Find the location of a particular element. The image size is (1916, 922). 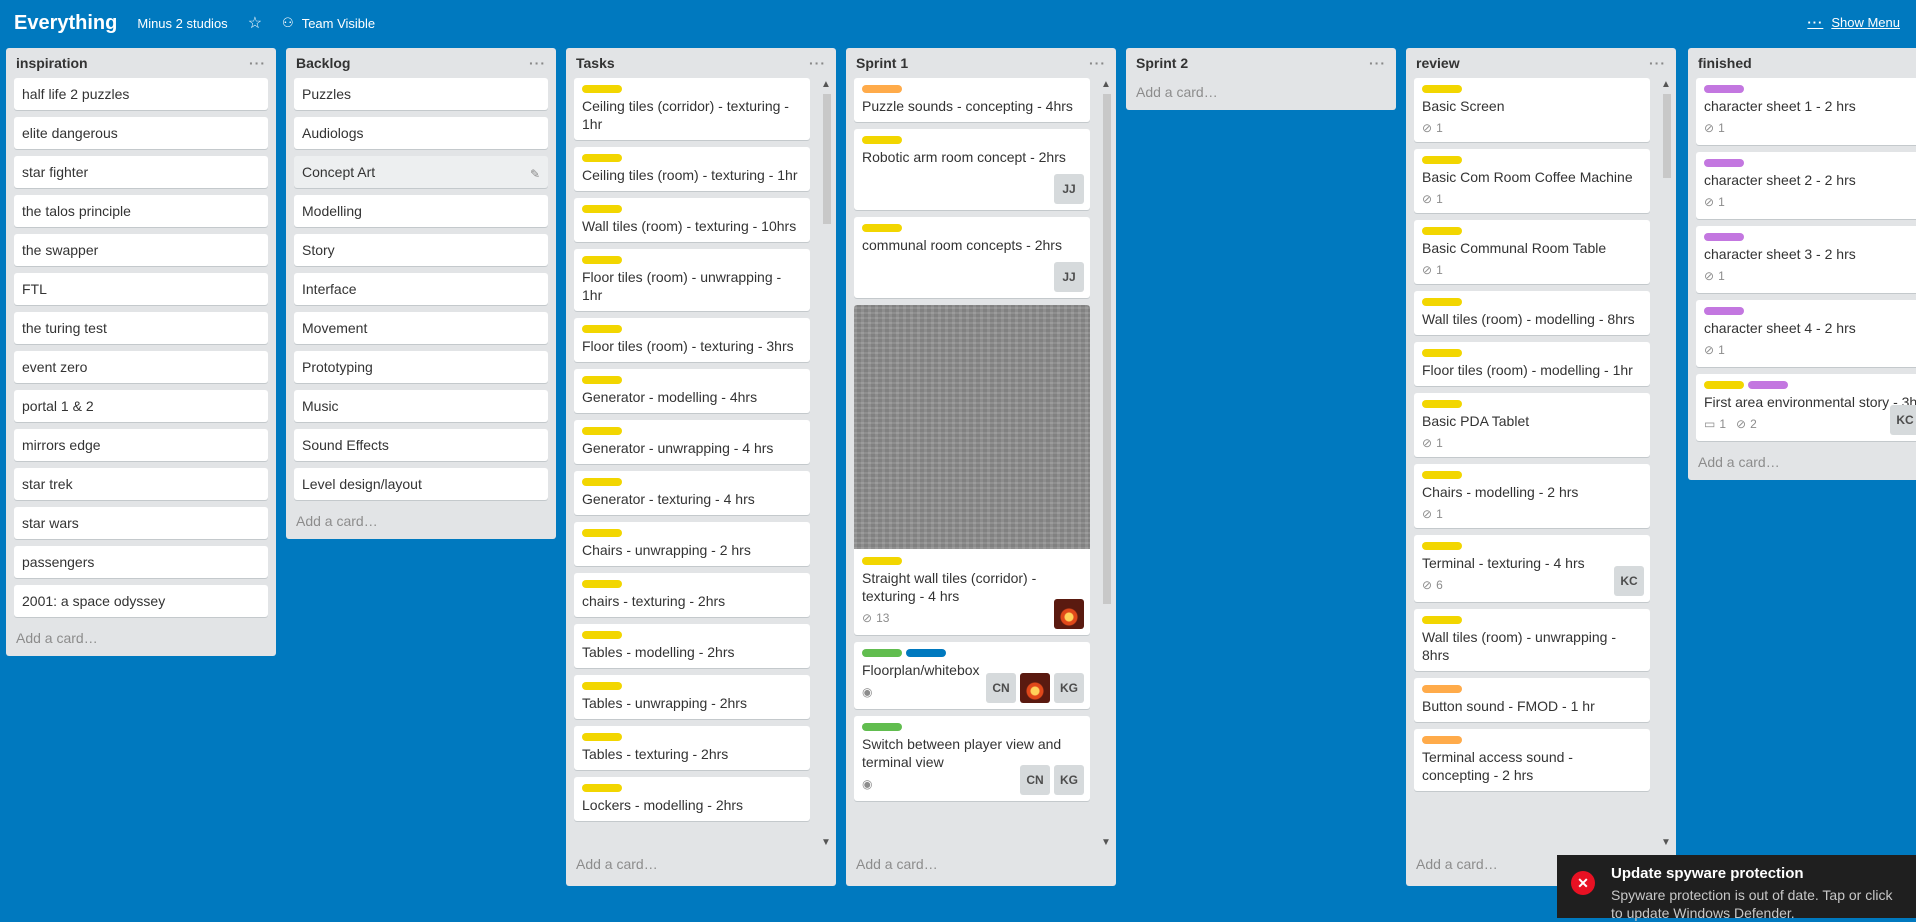

list-card: Floor tiles (room) - unwrapping - 1hr is located at coordinates (692, 280).